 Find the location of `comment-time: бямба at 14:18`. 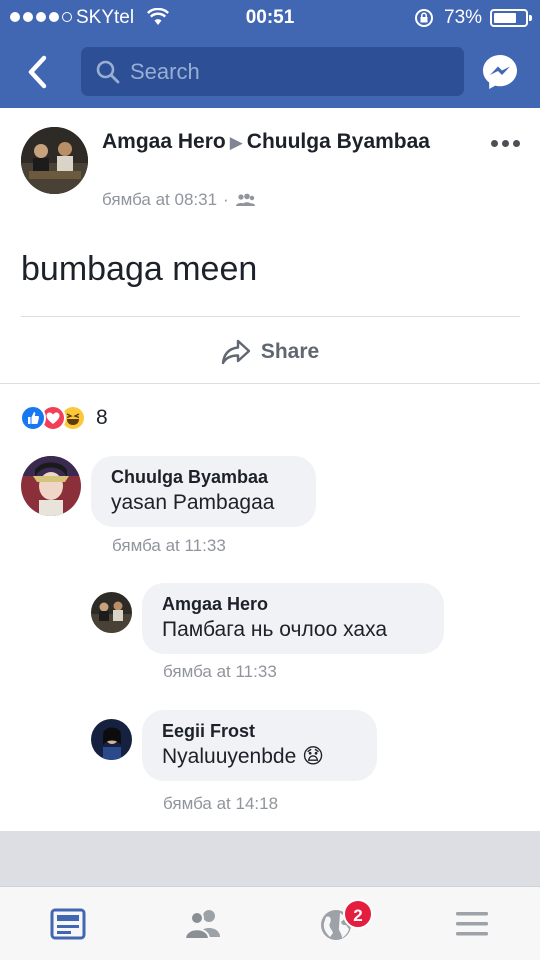

comment-time: бямба at 14:18 is located at coordinates (220, 804).